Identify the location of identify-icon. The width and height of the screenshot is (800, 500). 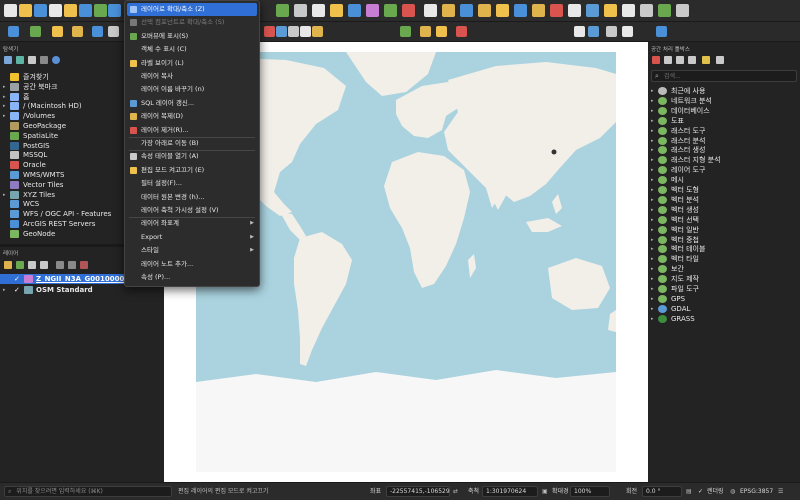
(502, 10).